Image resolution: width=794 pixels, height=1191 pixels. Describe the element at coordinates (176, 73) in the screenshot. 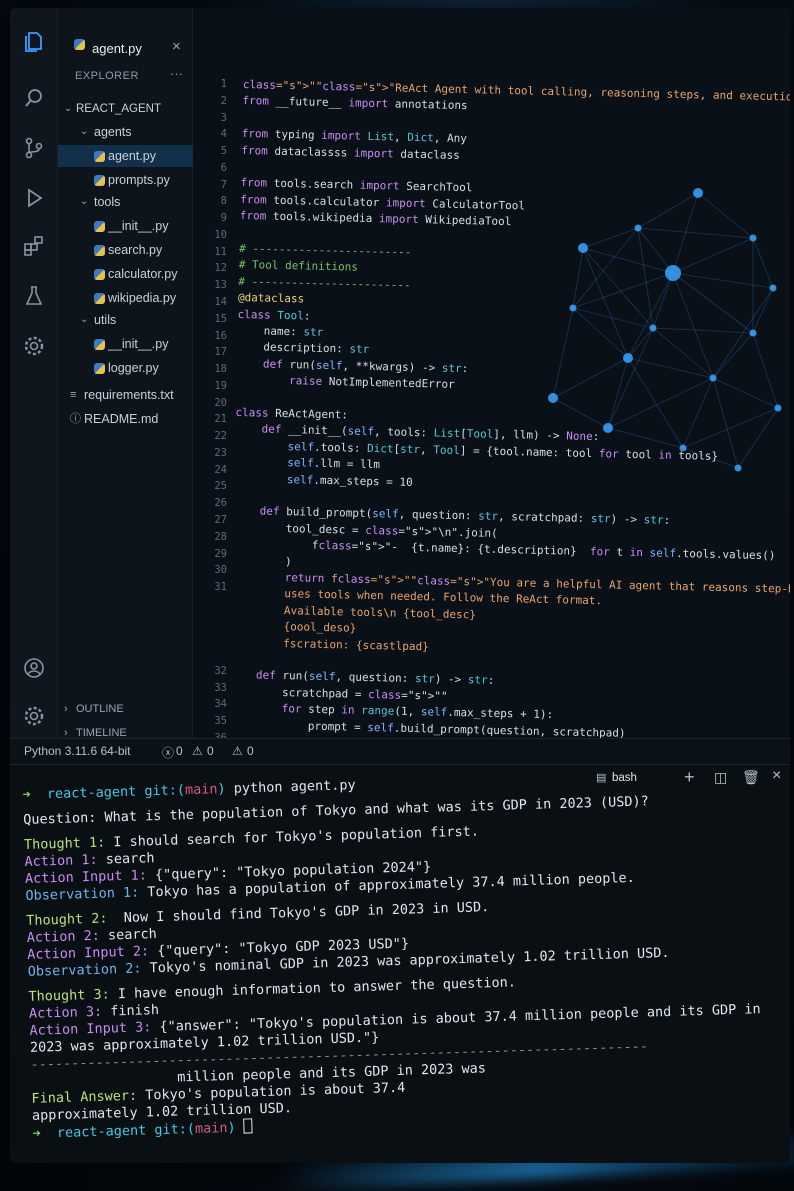

I see `more-actions-icon: ···` at that location.